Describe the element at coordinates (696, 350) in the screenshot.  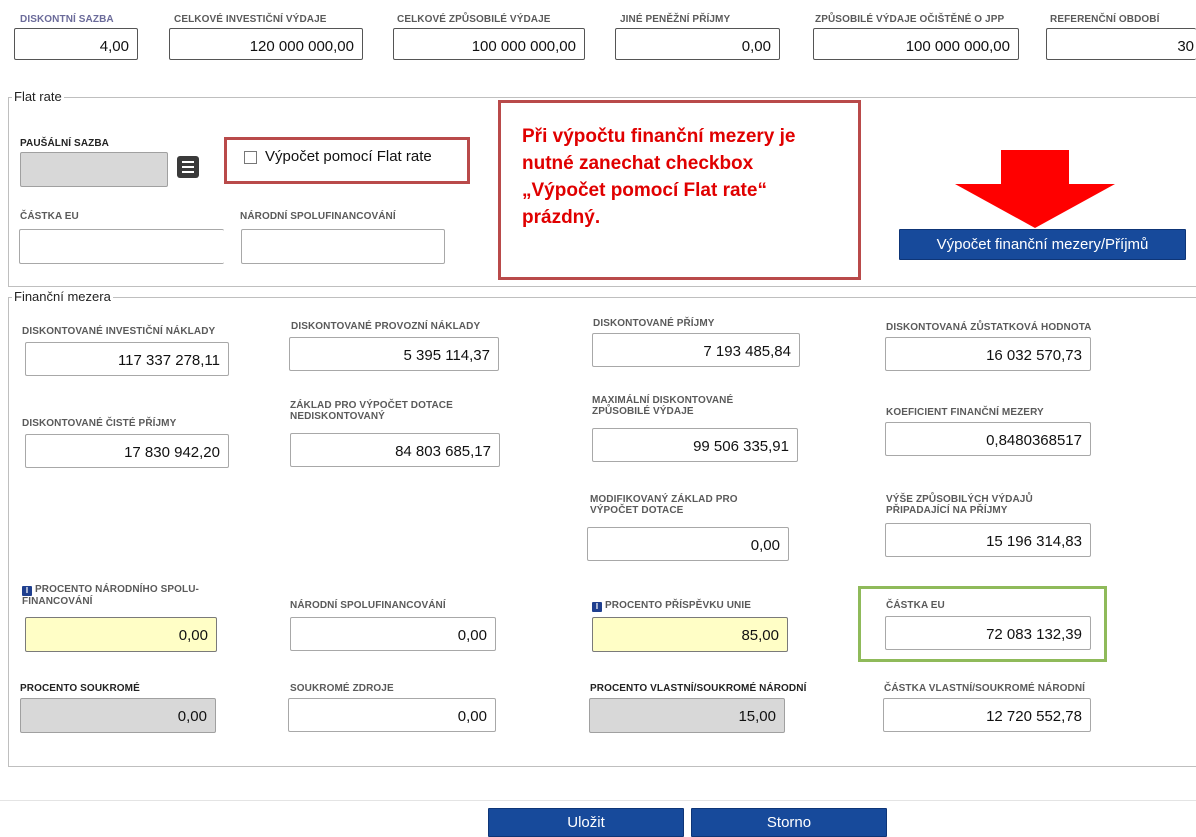
I see `disk-prijmy-field: 7 193 485,84` at that location.